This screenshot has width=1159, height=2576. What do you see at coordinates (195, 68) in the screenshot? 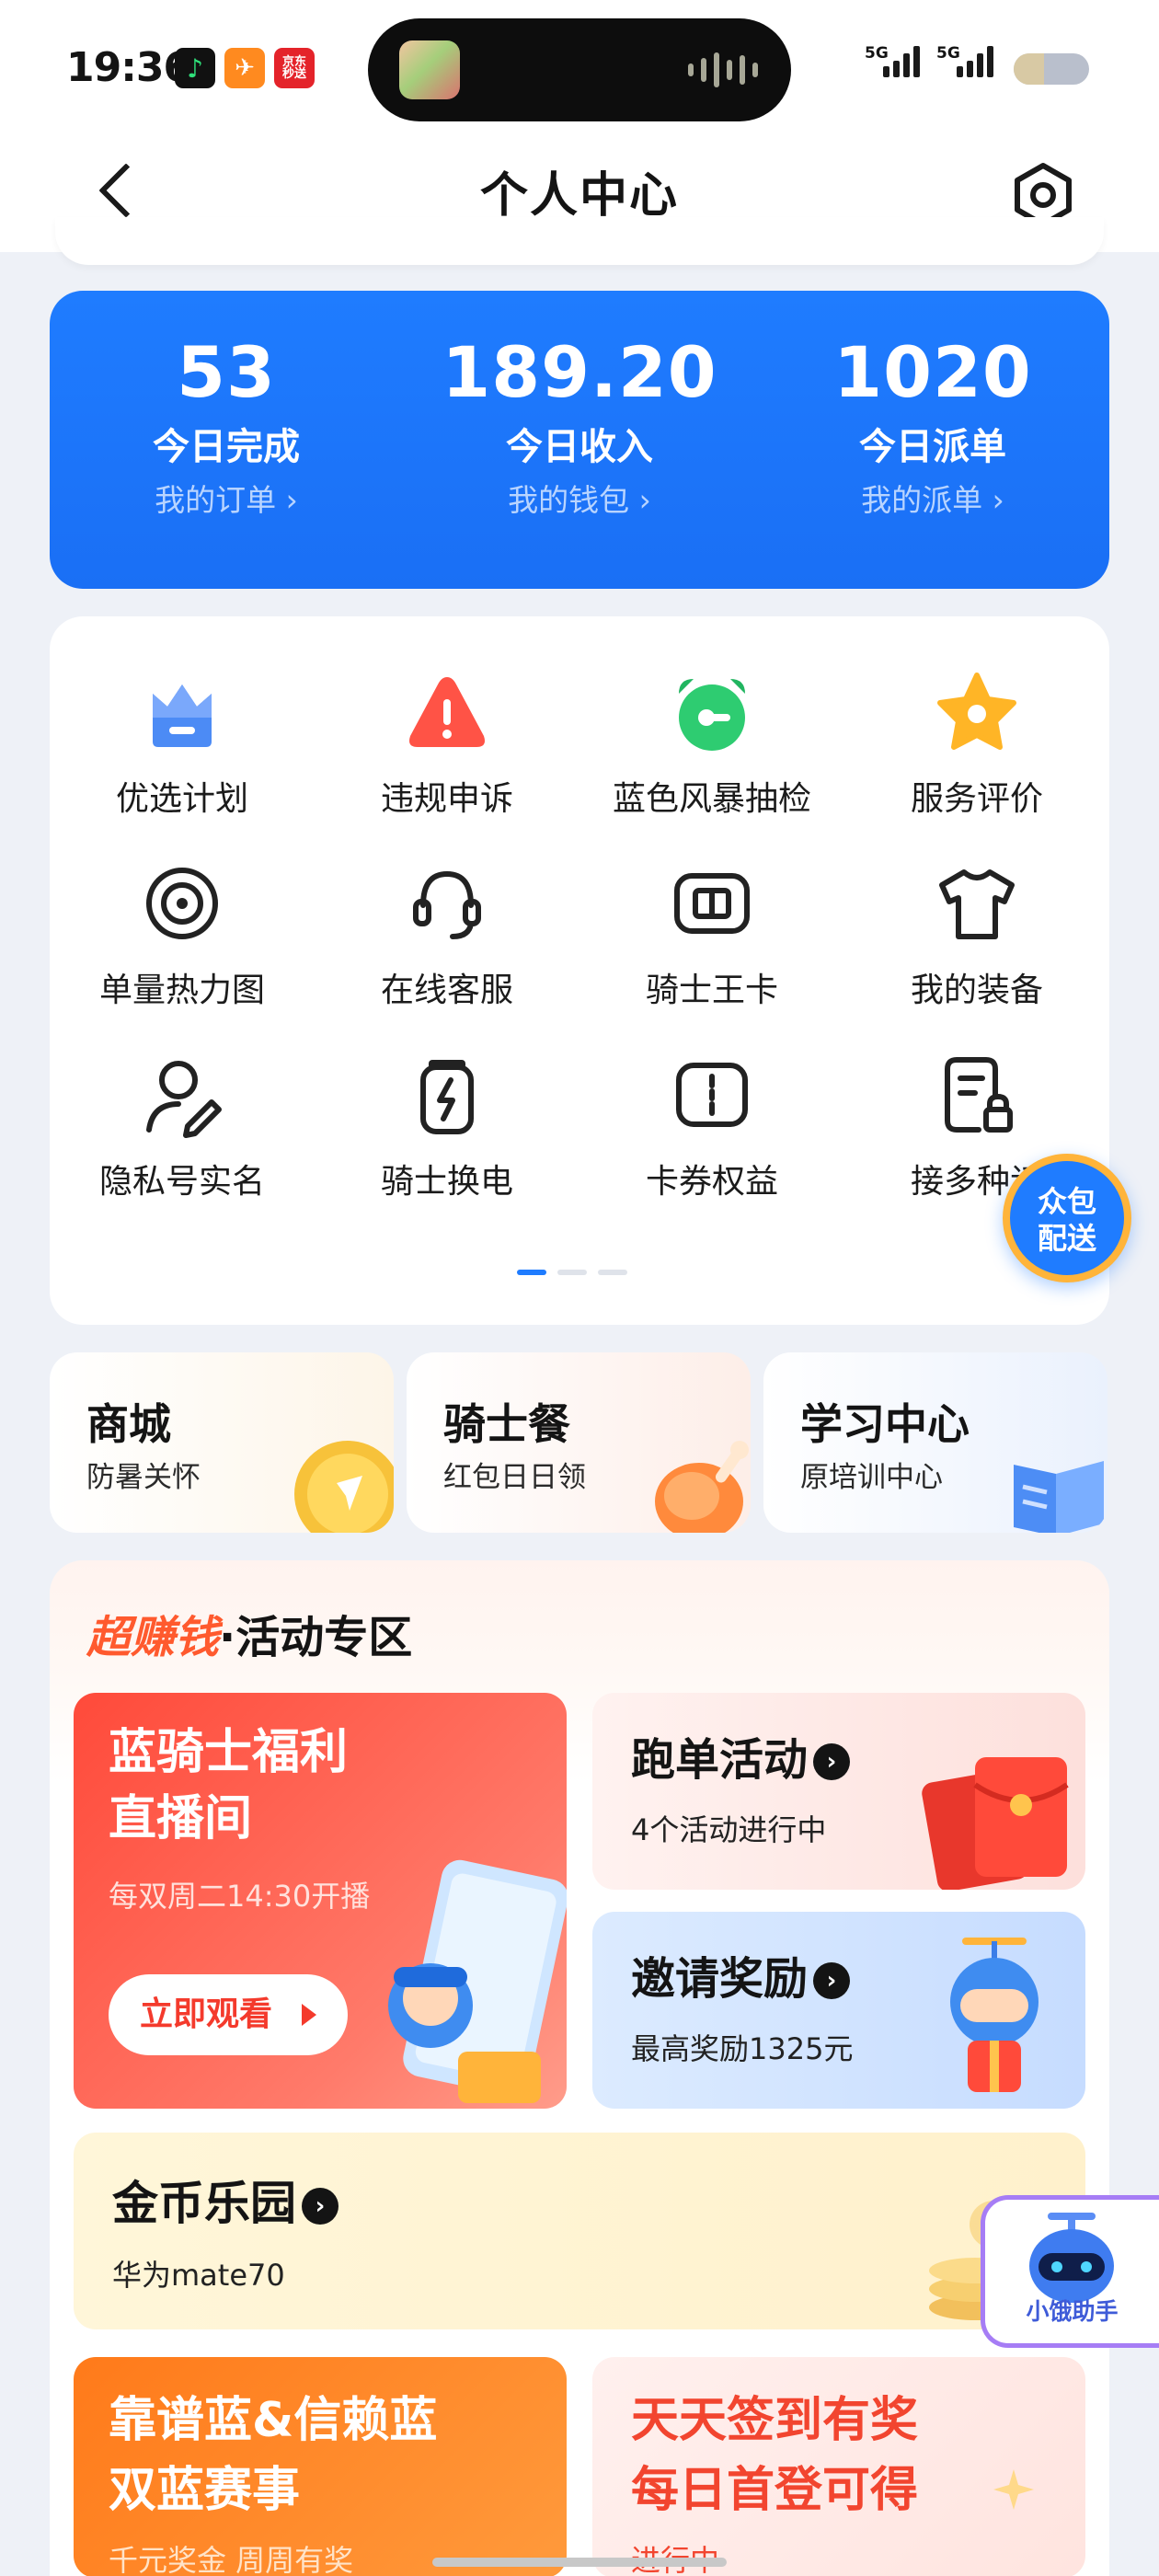
I see `music-app-icon: ♪` at bounding box center [195, 68].